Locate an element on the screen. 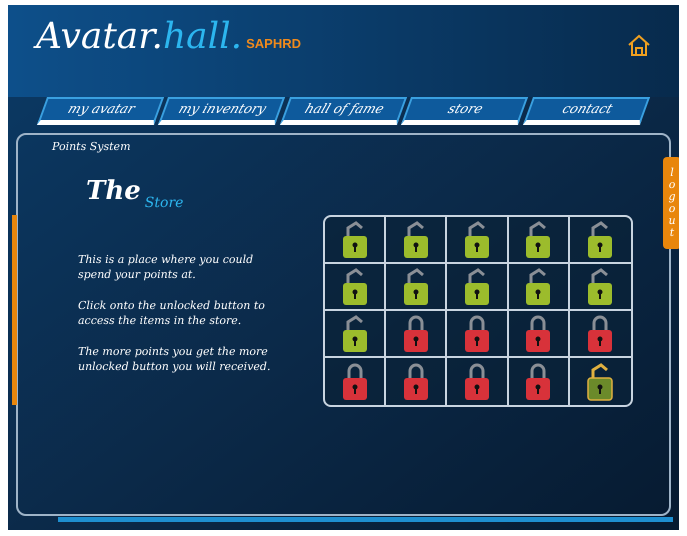  nav-tab: store is located at coordinates (465, 111).